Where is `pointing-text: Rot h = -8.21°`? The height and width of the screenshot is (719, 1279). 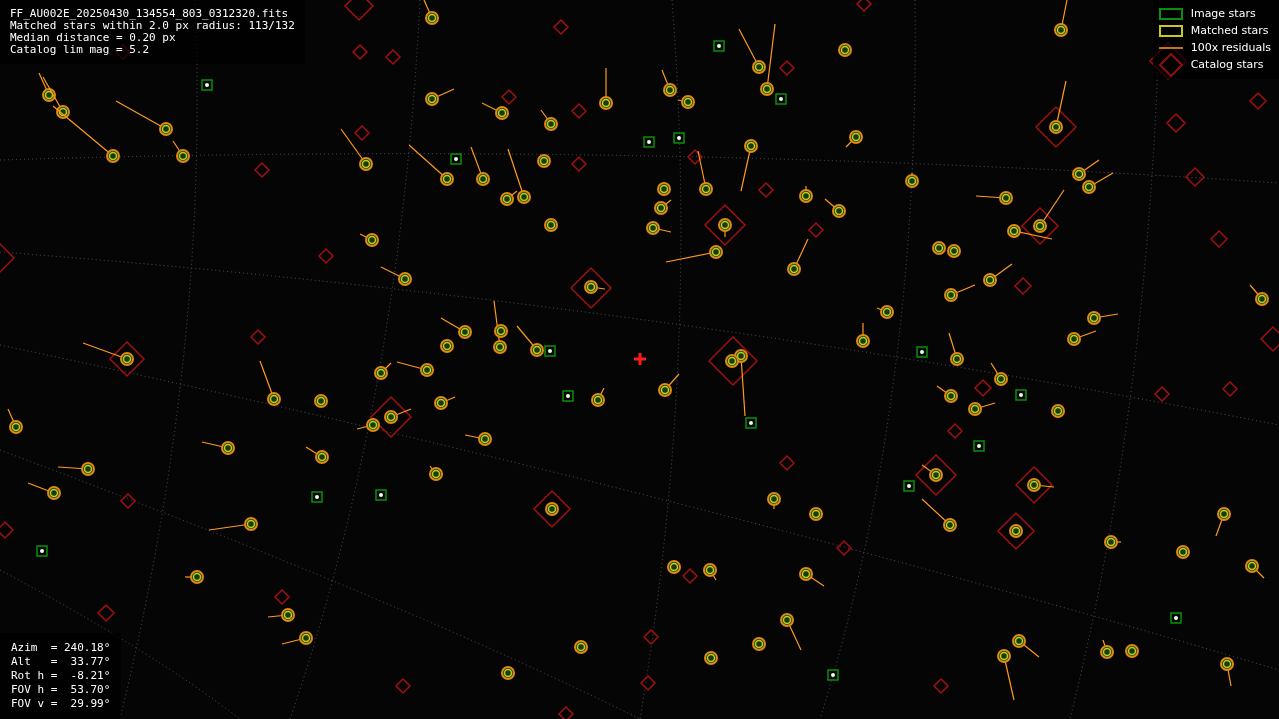
pointing-text: Rot h = -8.21° is located at coordinates (61, 676).